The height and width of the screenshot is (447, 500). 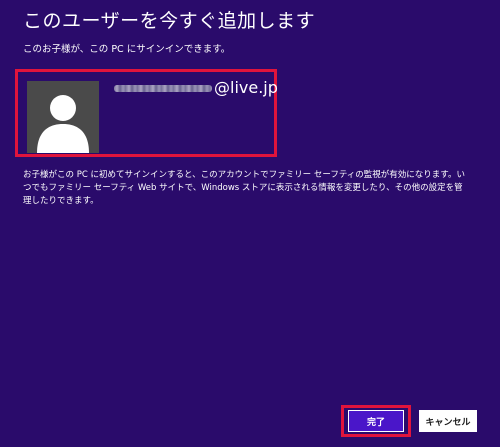 I want to click on blurred-username, so click(x=163, y=88).